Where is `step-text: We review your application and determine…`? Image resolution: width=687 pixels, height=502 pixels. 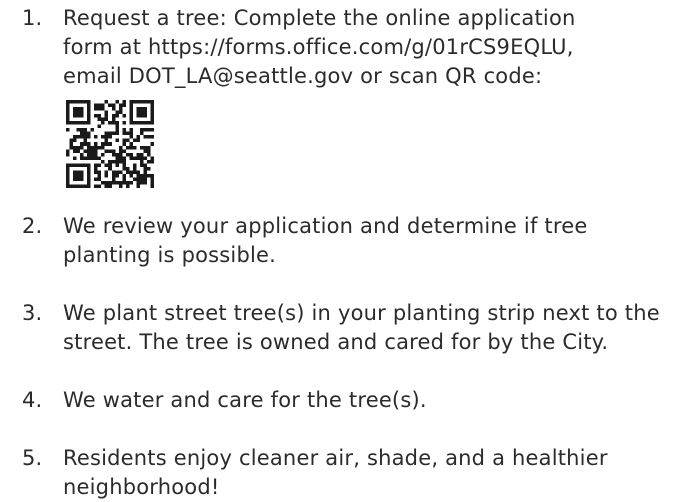 step-text: We review your application and determine… is located at coordinates (325, 240).